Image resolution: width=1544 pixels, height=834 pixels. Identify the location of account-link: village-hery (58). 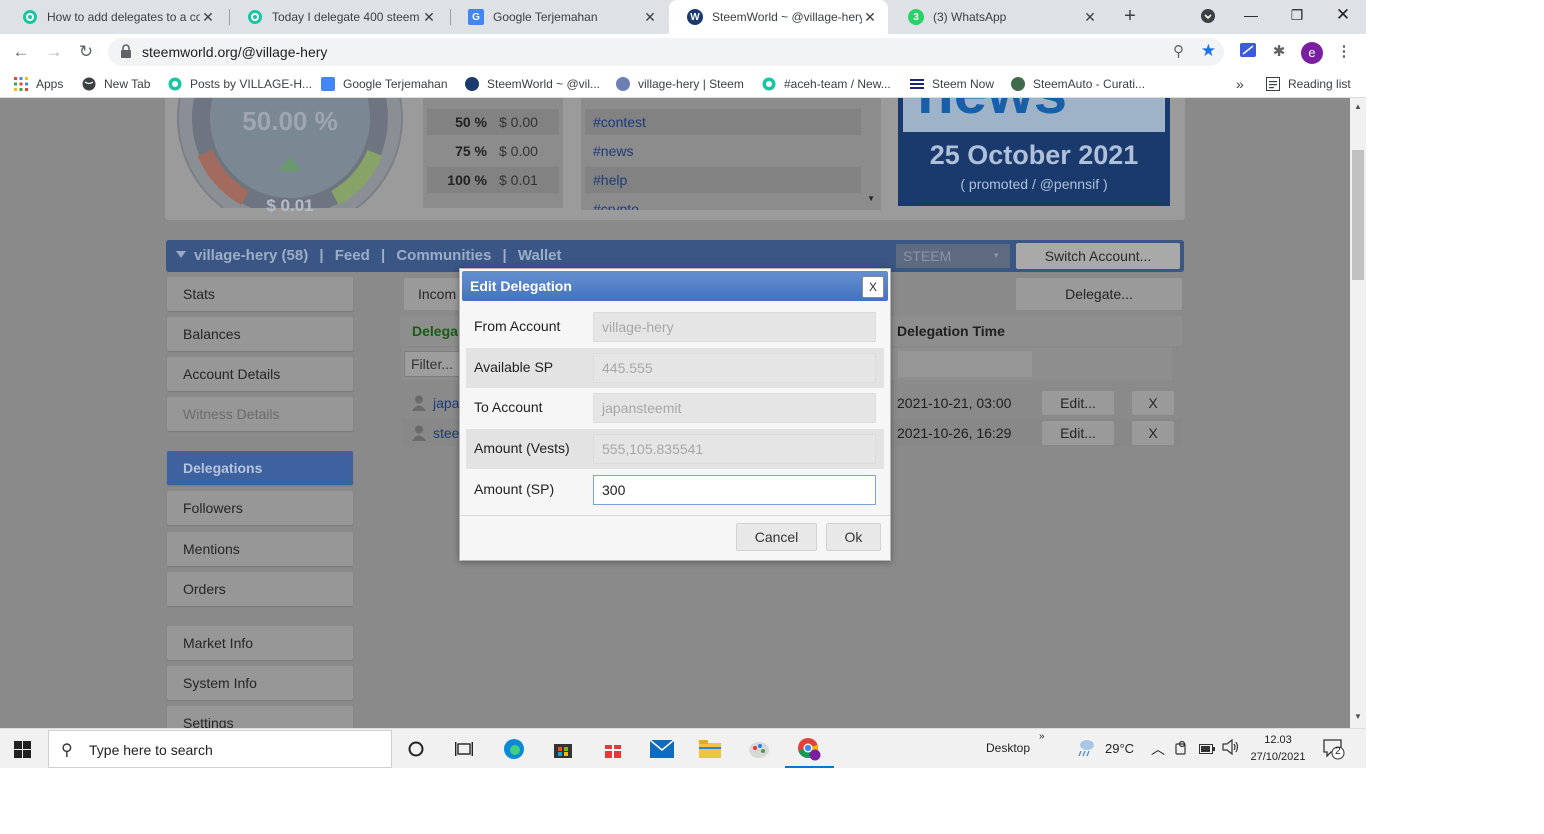
(251, 255).